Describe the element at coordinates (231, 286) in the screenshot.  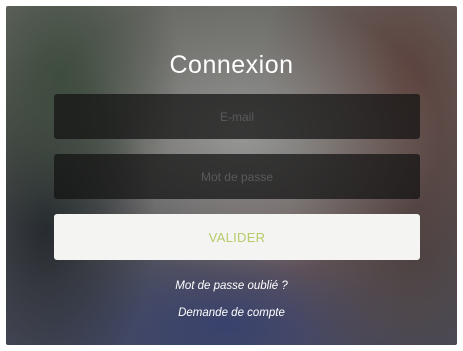
I see `forgot-password-link: Mot de passe oublié ?` at that location.